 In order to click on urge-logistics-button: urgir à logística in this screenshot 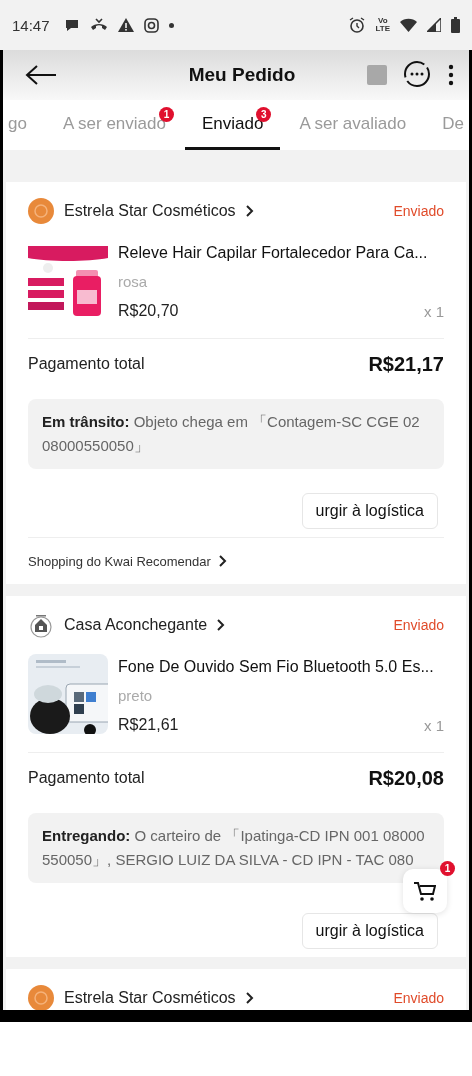, I will do `click(369, 511)`.